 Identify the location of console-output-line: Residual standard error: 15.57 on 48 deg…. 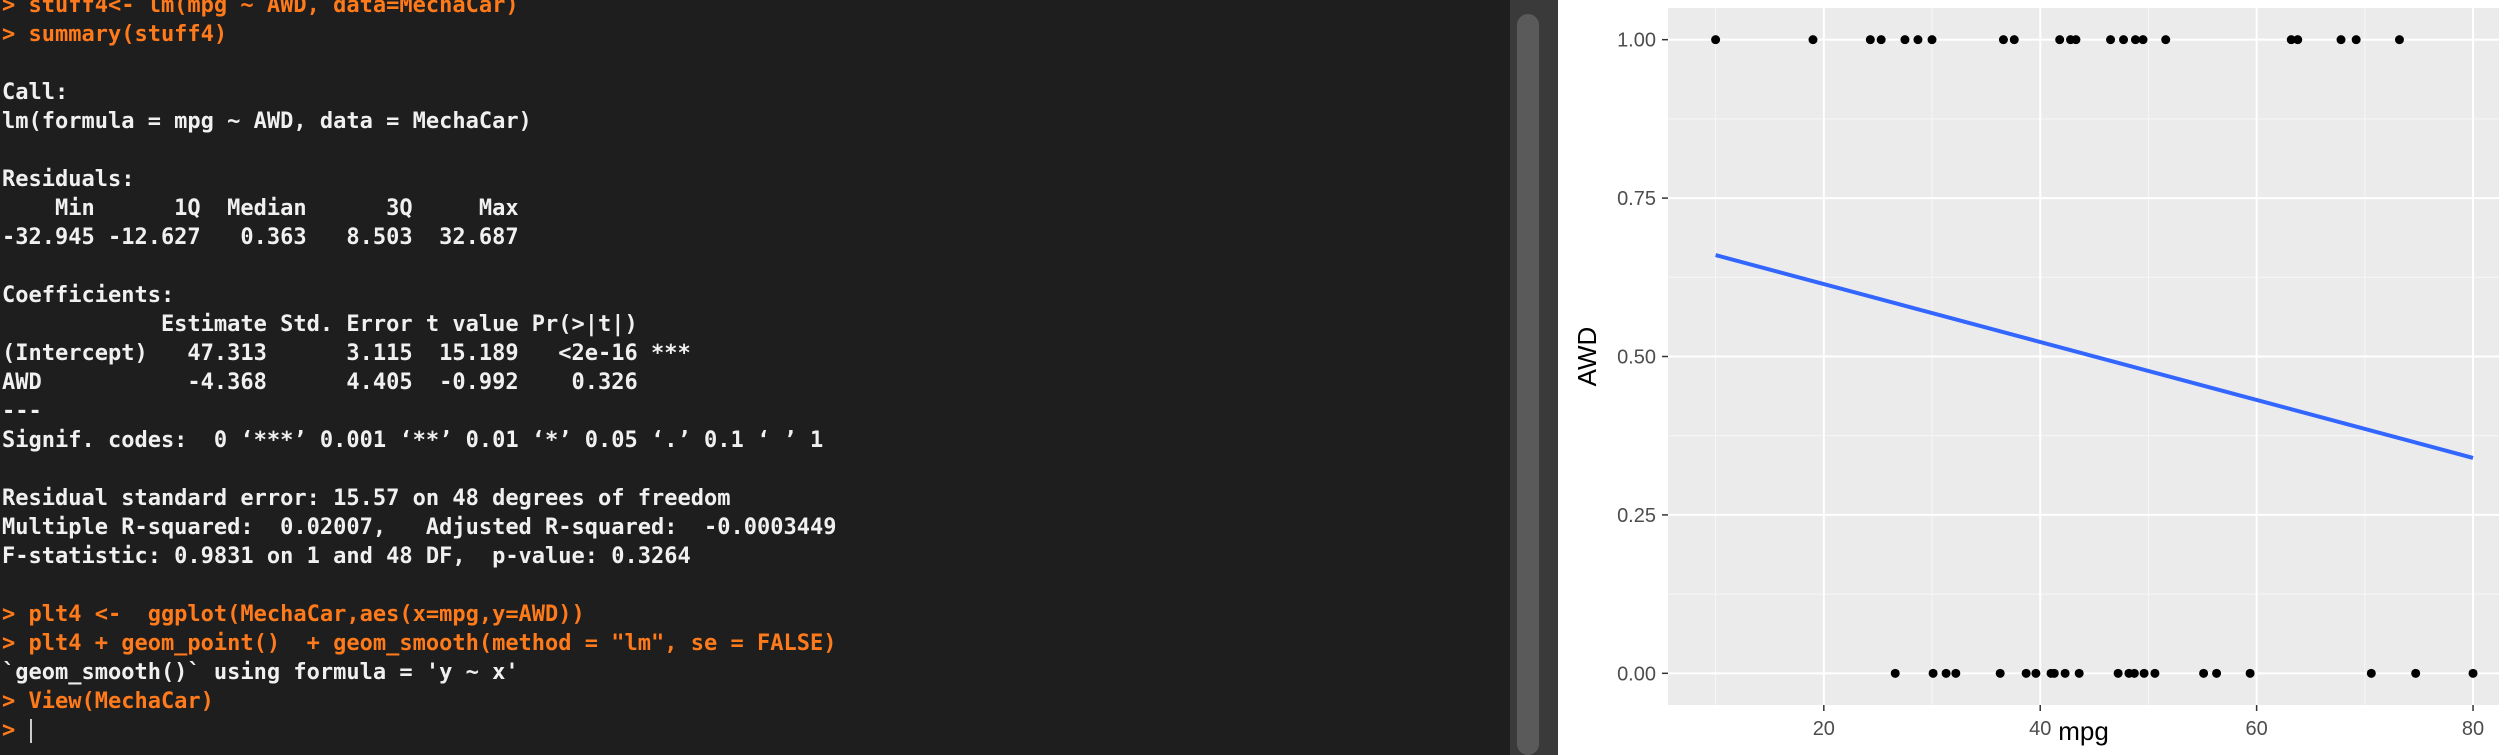
(366, 498).